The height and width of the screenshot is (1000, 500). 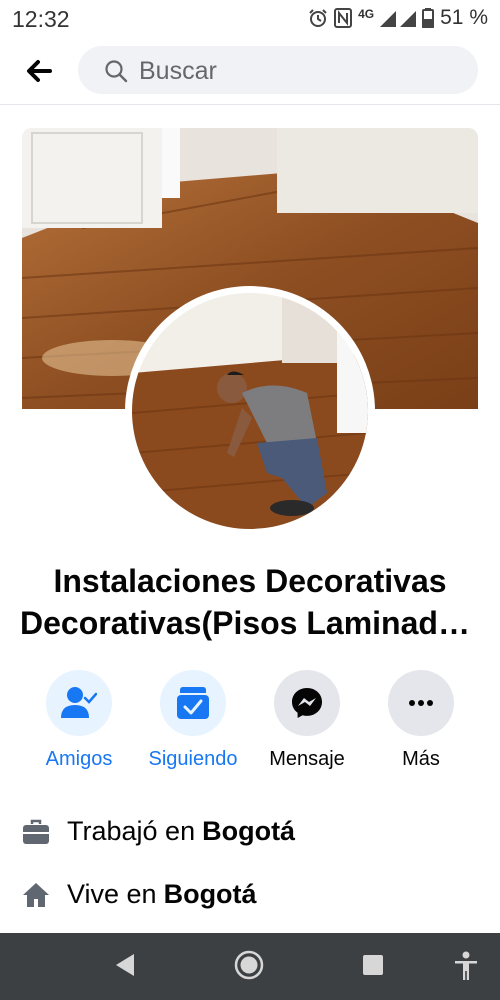 I want to click on battery-level: 51 %, so click(x=464, y=17).